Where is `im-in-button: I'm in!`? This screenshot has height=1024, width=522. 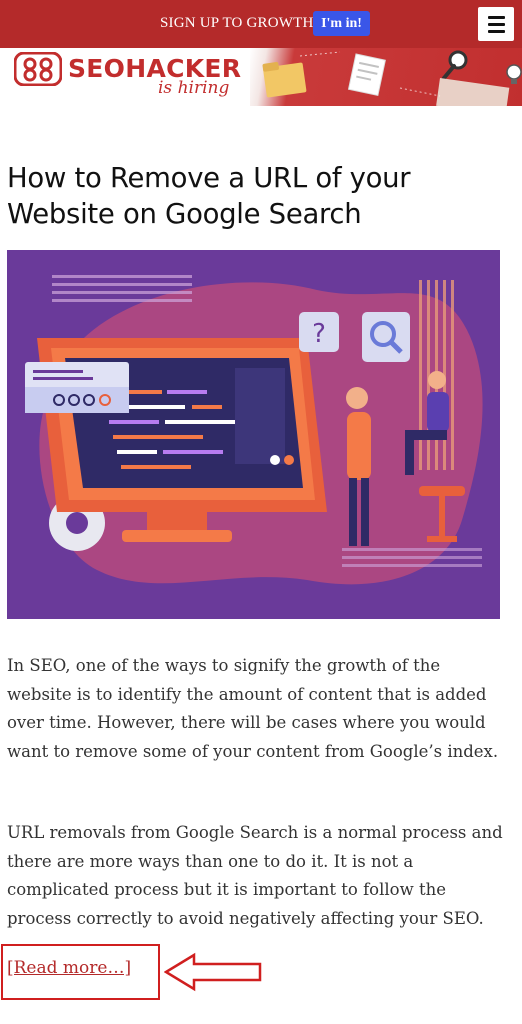
im-in-button: I'm in! is located at coordinates (341, 23).